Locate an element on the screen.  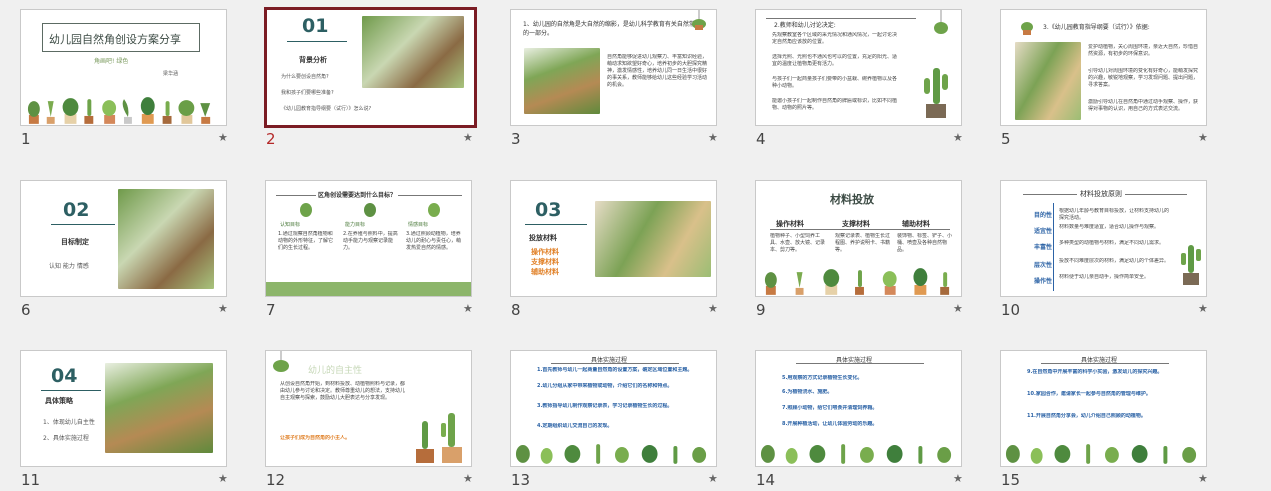
slide-number: 13 is located at coordinates (521, 480).